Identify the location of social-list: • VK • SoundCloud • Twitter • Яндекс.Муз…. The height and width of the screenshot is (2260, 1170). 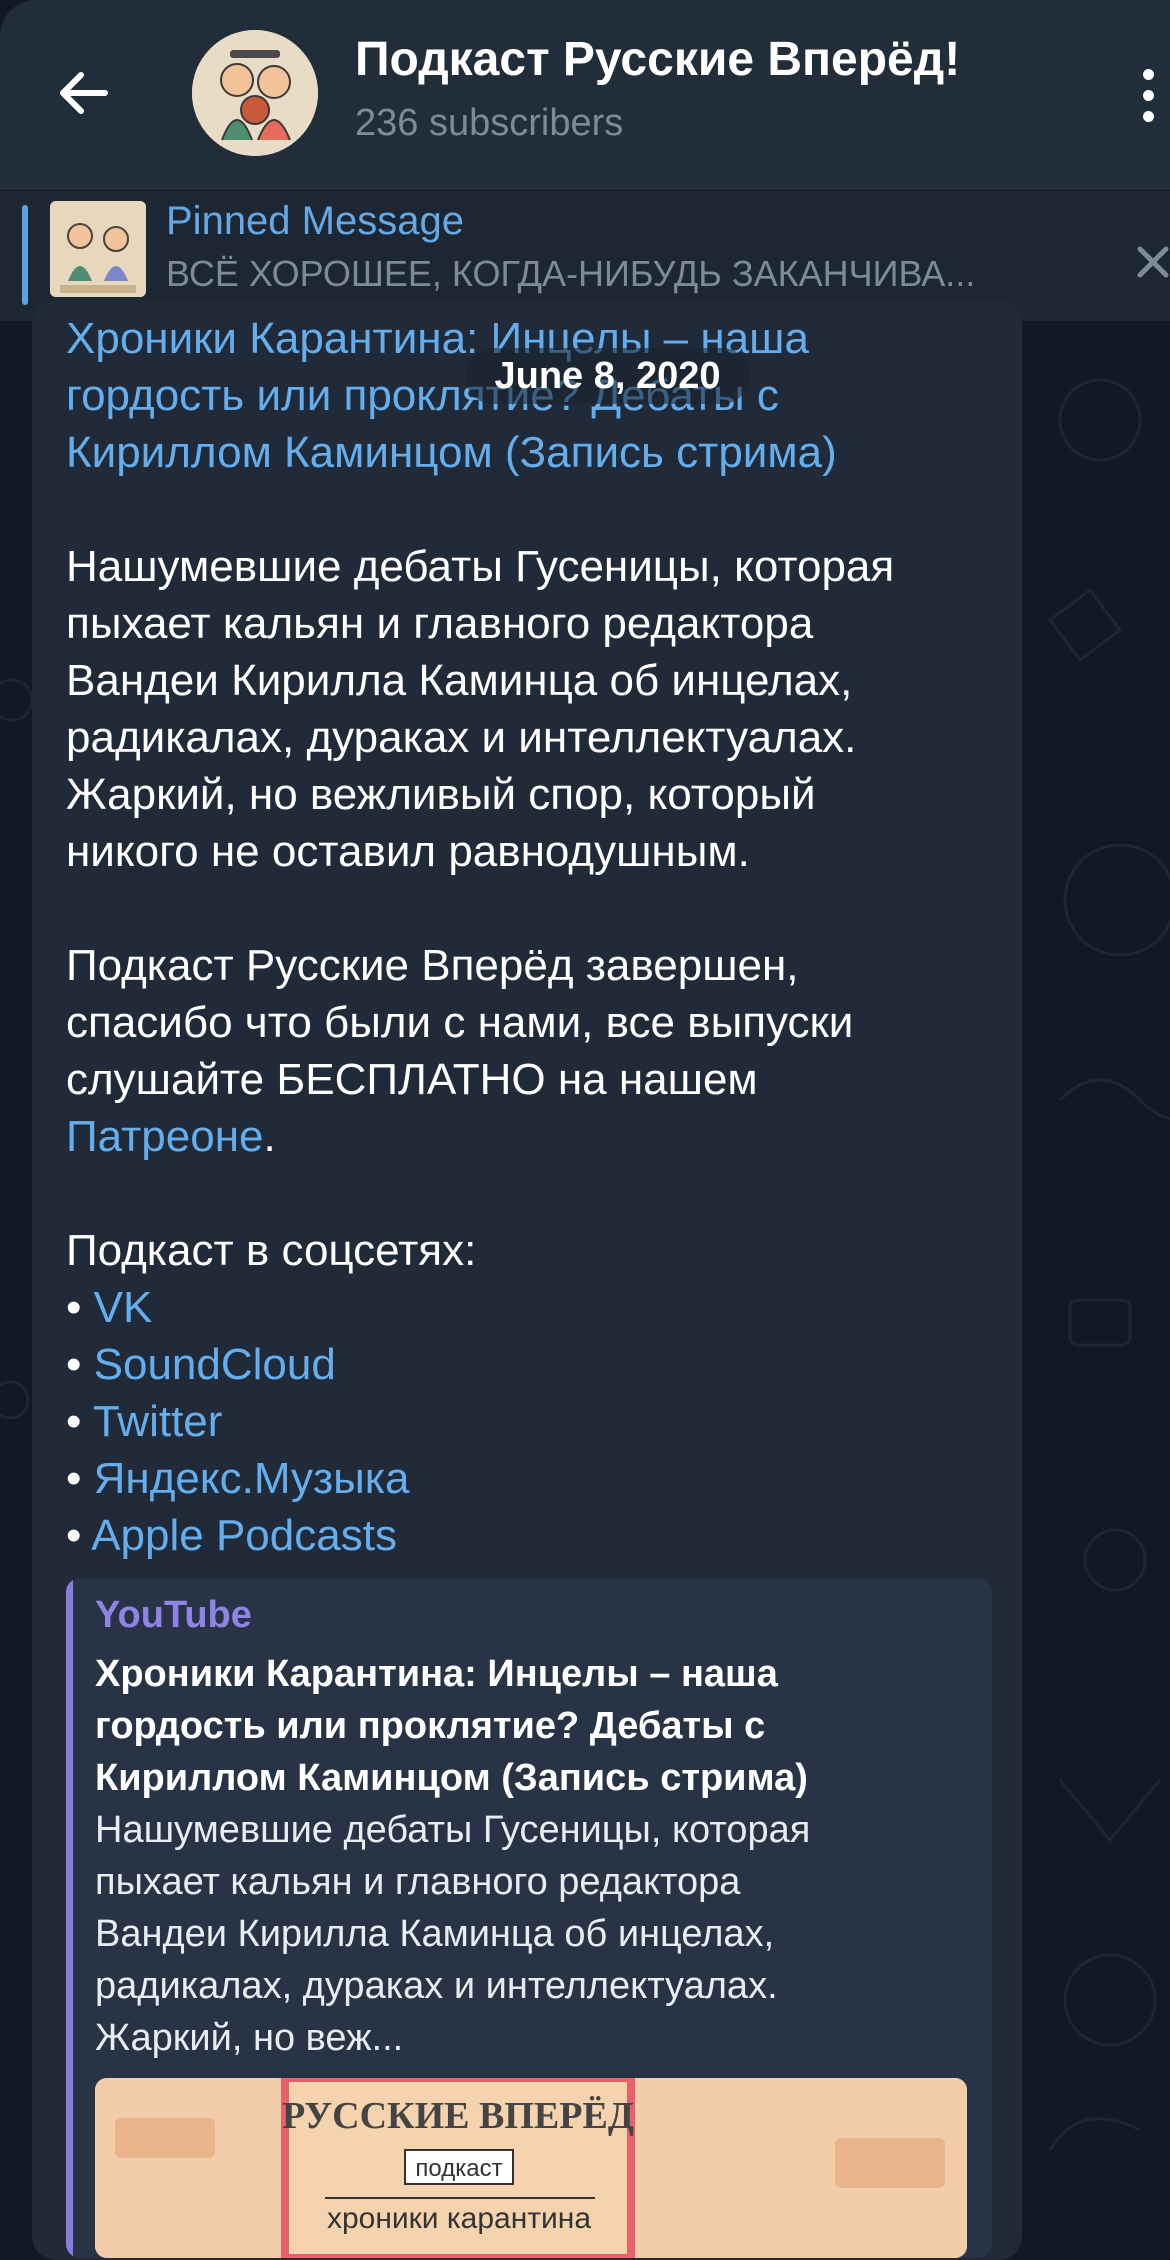
(238, 1421).